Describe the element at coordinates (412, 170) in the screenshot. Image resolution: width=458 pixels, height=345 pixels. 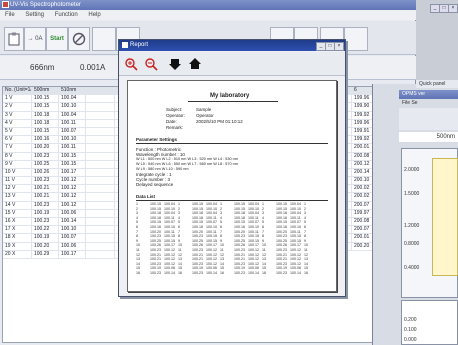
I see `y-tick: 2.0000` at that location.